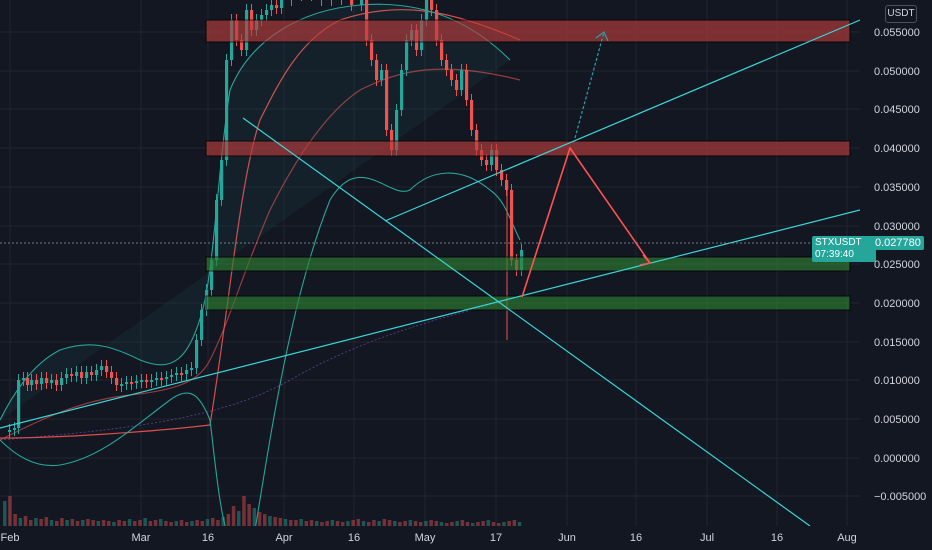  Describe the element at coordinates (898, 243) in the screenshot. I see `last-price-value: 0.027780` at that location.